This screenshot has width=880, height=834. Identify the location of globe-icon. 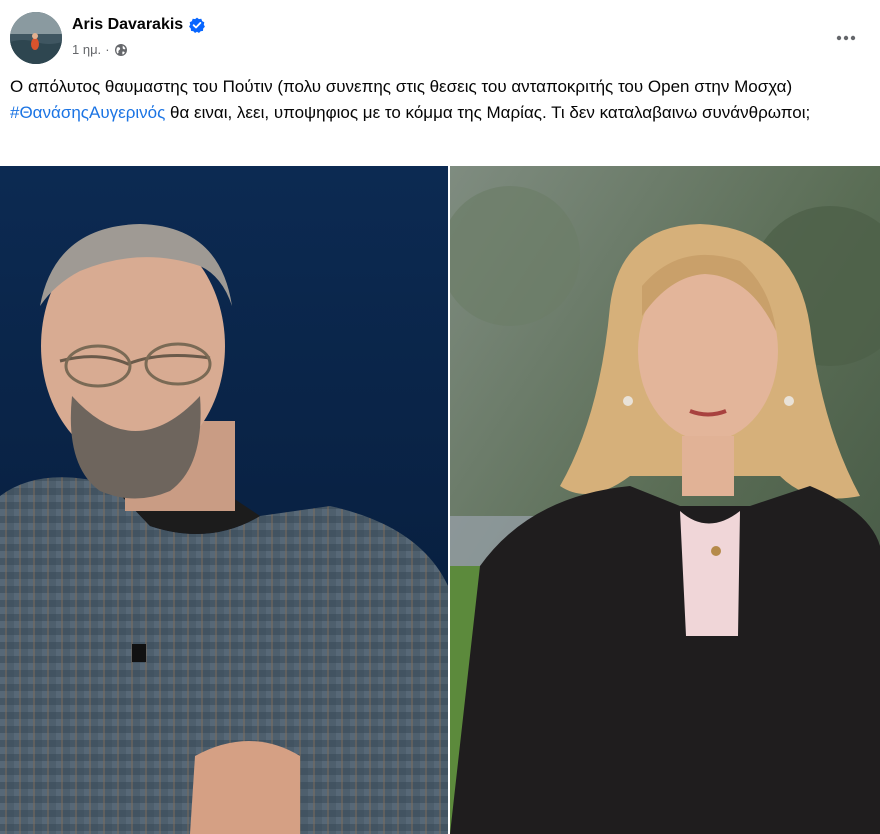
(121, 50).